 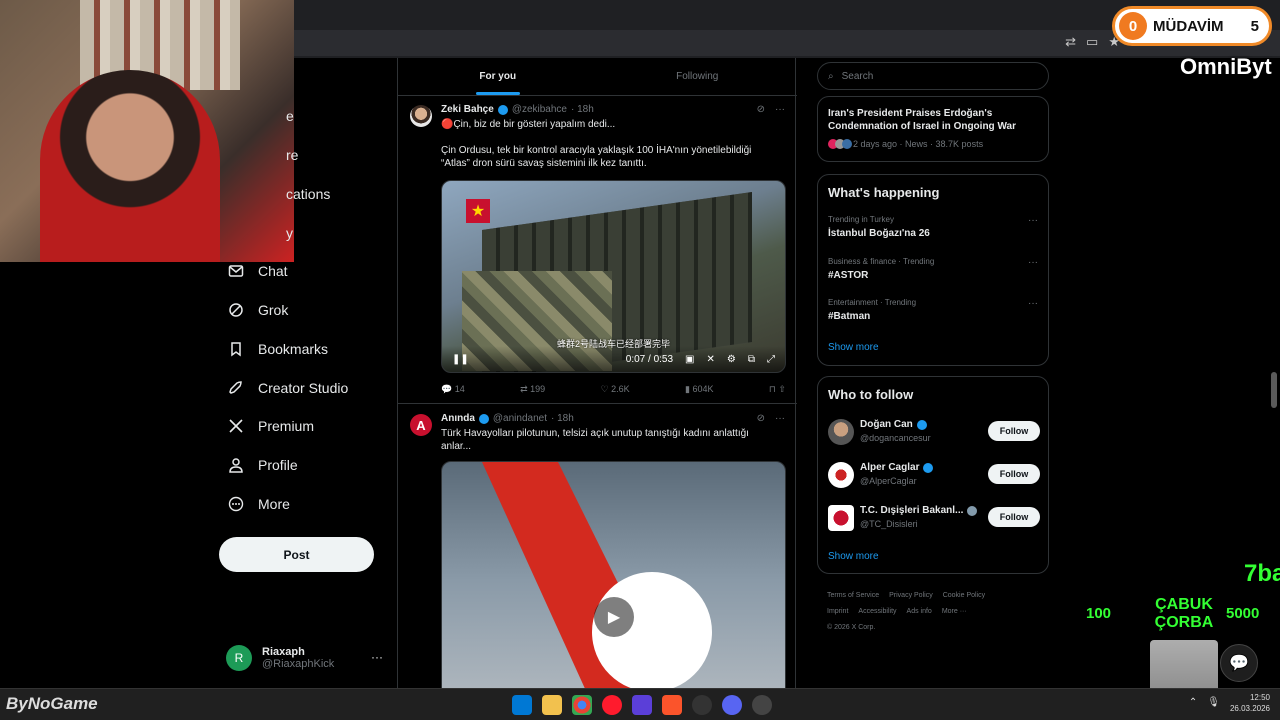 What do you see at coordinates (1254, 26) in the screenshot?
I see `badge-count: 5` at bounding box center [1254, 26].